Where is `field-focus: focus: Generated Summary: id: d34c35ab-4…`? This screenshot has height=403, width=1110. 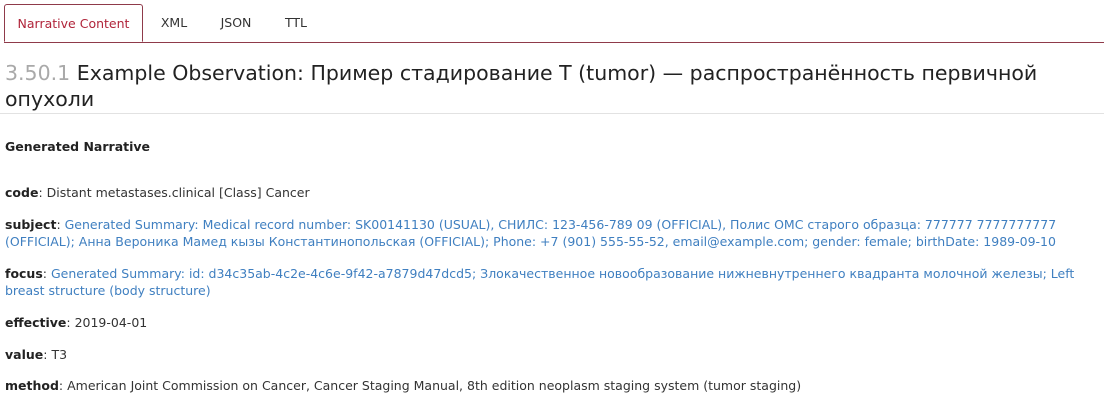 field-focus: focus: Generated Summary: id: d34c35ab-4… is located at coordinates (540, 282).